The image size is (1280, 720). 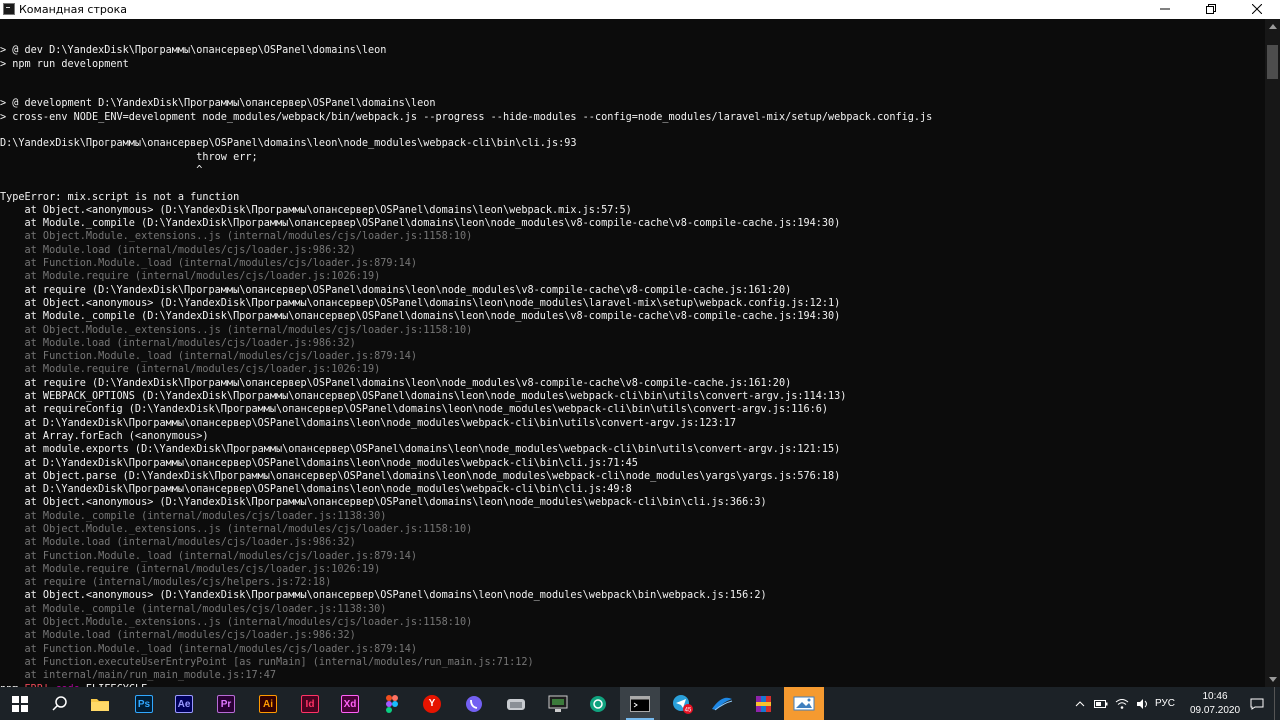 I want to click on taskbar-app-cloud, so click(x=516, y=703).